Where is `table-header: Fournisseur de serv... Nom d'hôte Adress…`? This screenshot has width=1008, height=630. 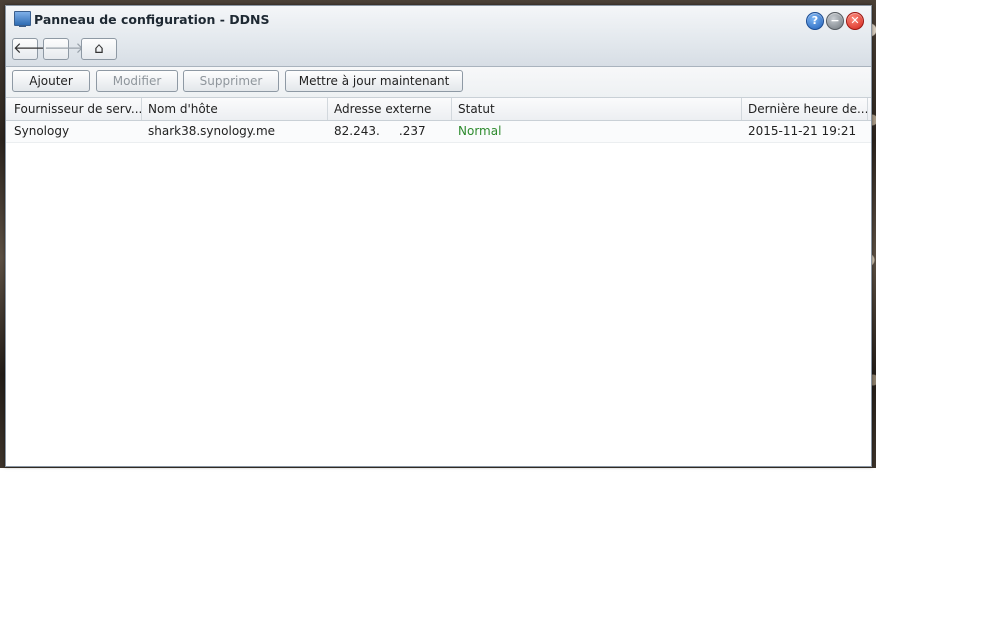
table-header: Fournisseur de serv... Nom d'hôte Adress… is located at coordinates (438, 109).